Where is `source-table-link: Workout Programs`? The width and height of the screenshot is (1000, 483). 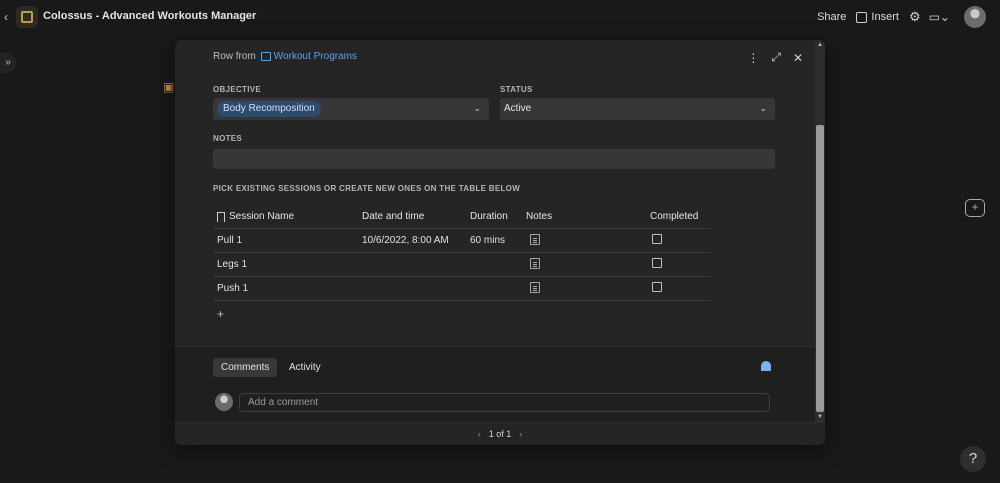 source-table-link: Workout Programs is located at coordinates (315, 56).